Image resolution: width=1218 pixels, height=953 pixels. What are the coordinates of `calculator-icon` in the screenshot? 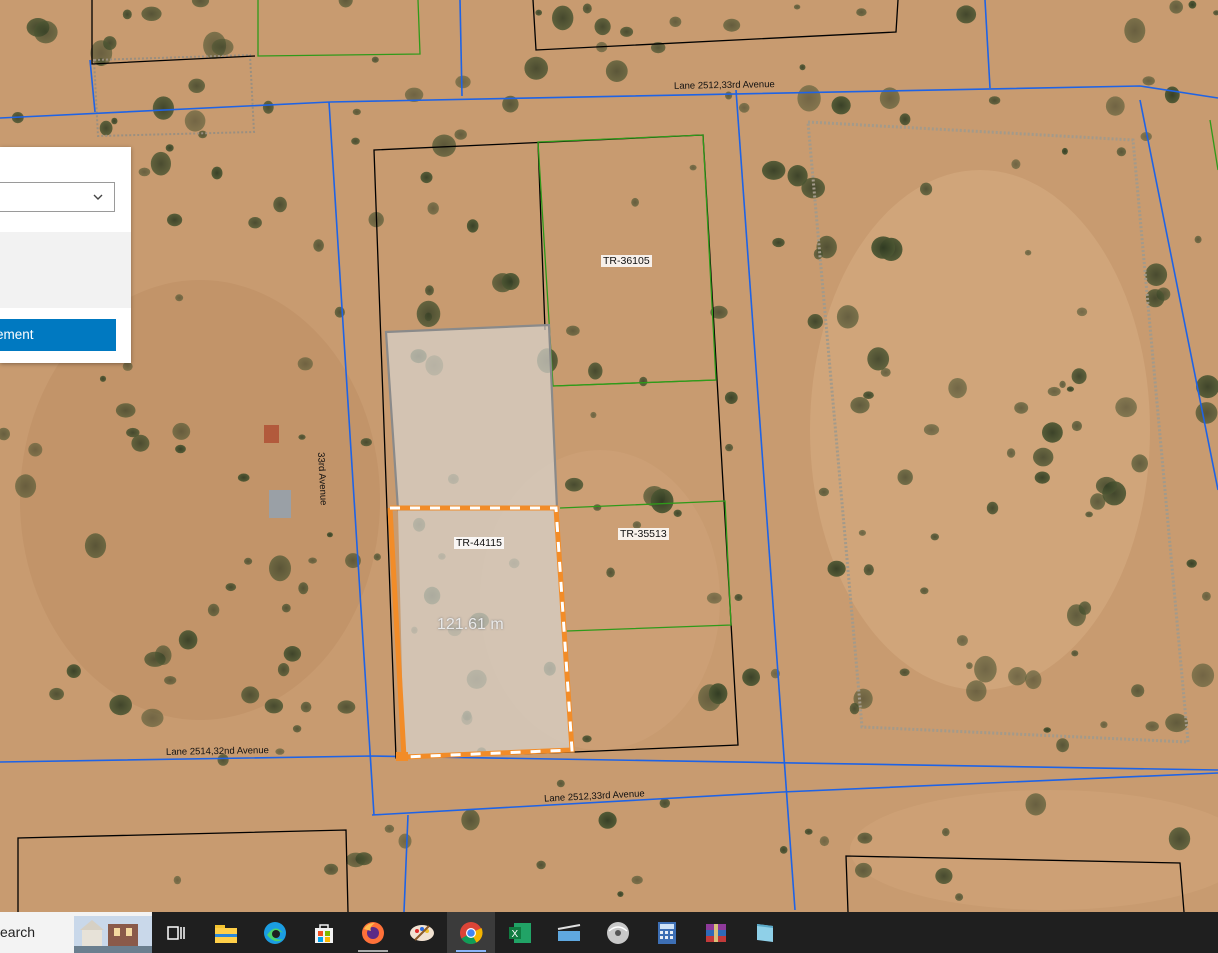 It's located at (667, 932).